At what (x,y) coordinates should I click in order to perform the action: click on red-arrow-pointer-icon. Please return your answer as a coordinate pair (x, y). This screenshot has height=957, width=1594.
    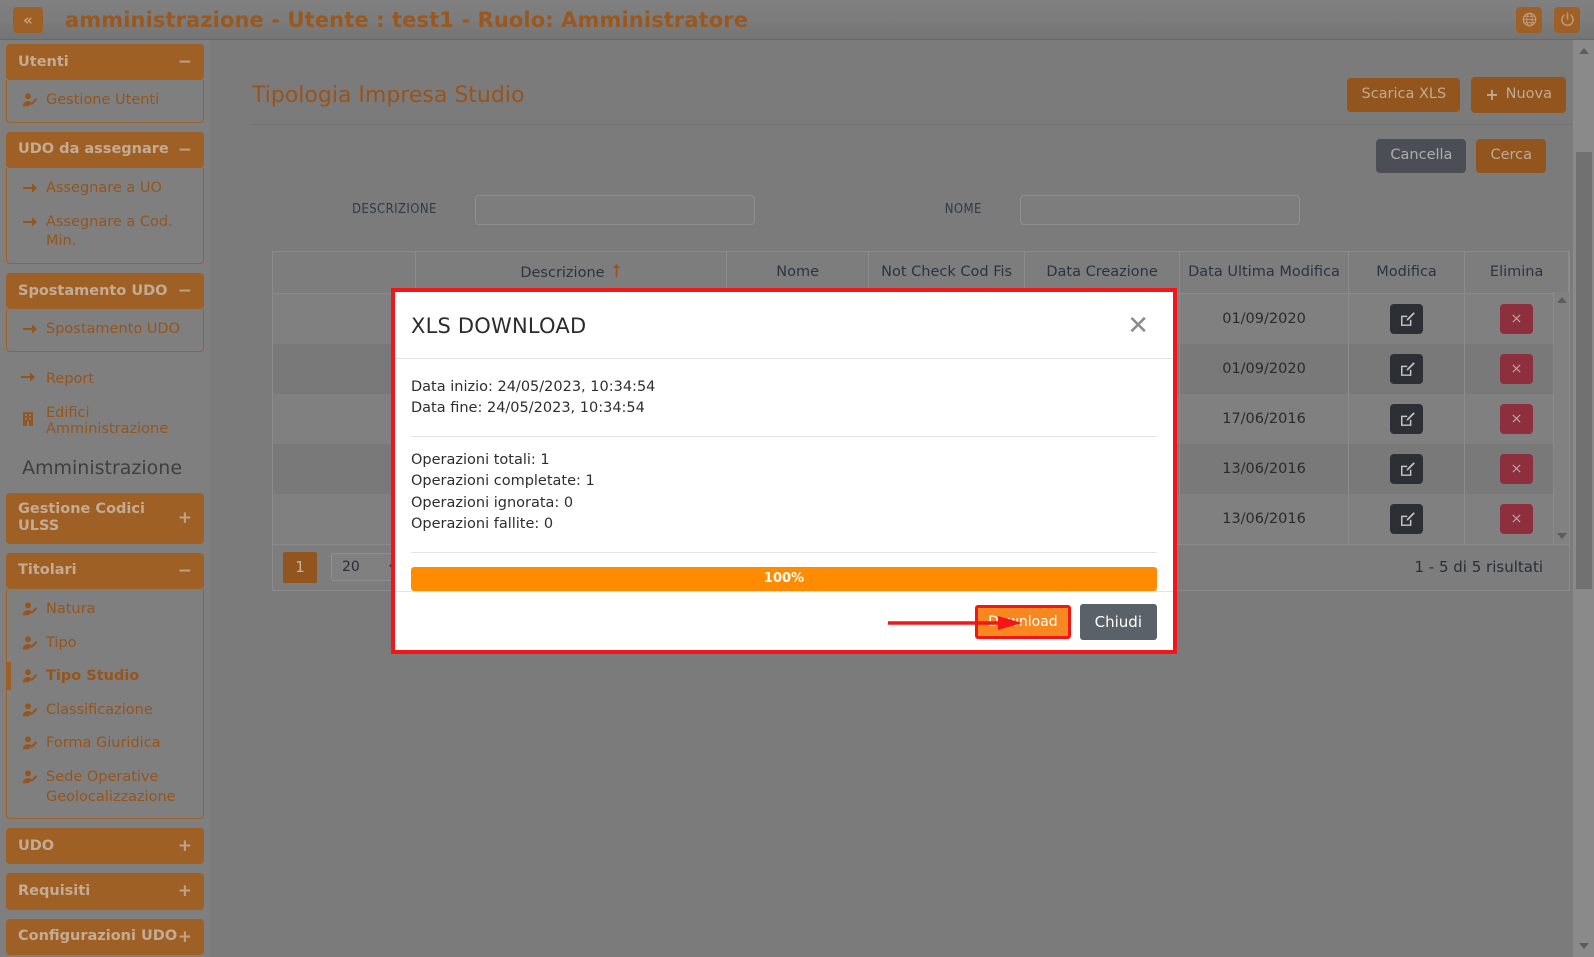
    Looking at the image, I should click on (955, 622).